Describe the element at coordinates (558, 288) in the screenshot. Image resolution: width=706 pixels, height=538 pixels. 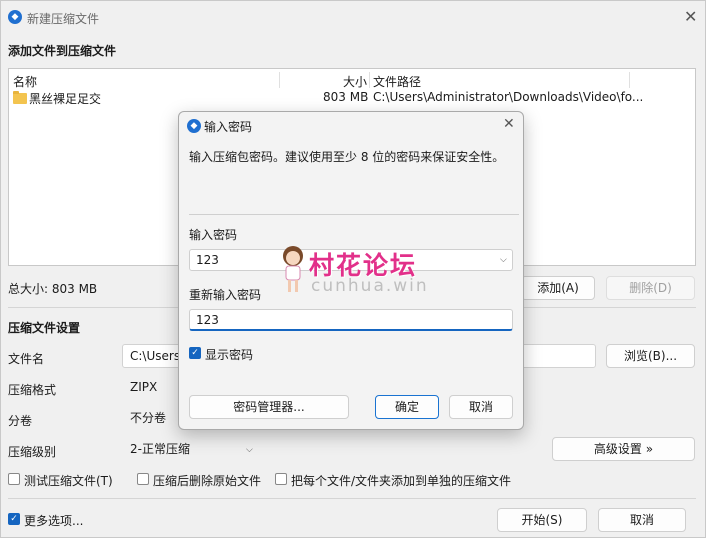
I see `add-button: 添加(A)` at that location.